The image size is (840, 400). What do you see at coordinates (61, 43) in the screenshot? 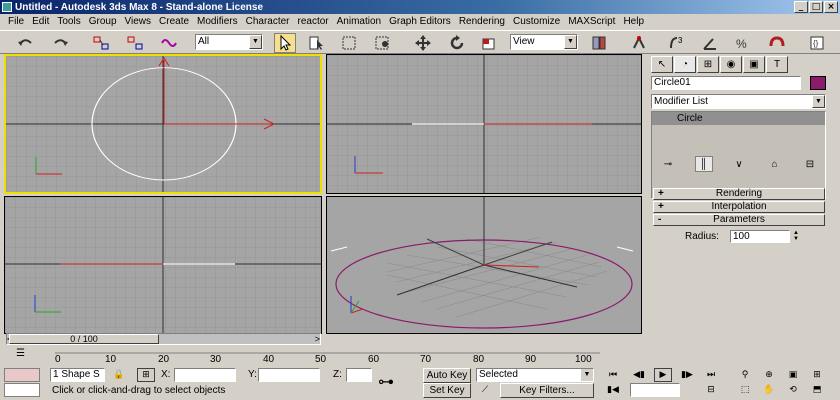
I see `redo-button` at bounding box center [61, 43].